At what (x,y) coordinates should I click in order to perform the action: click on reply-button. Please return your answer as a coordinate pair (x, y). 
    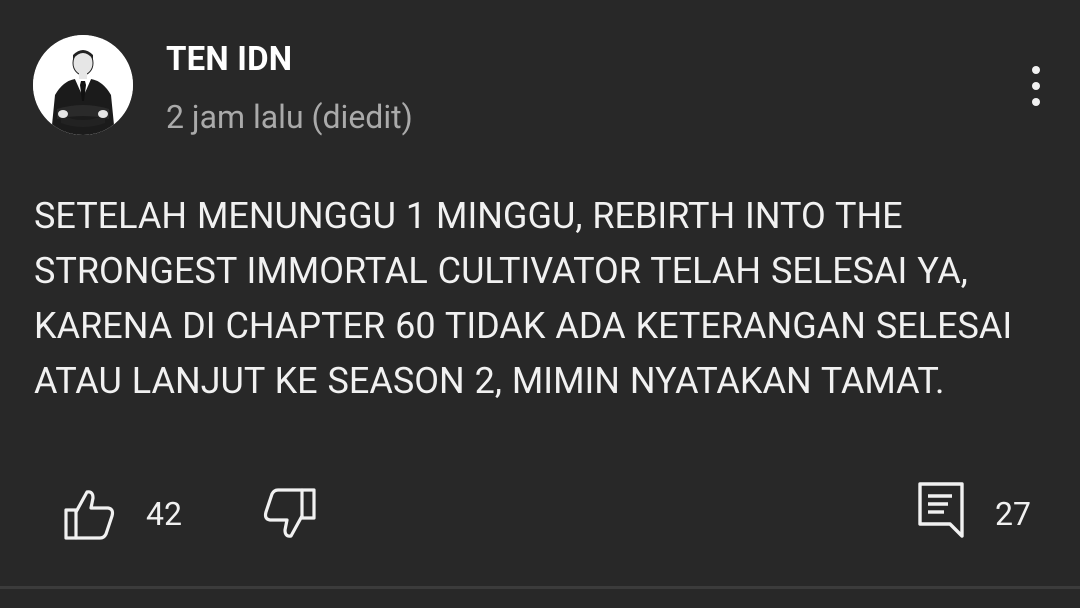
    Looking at the image, I should click on (942, 511).